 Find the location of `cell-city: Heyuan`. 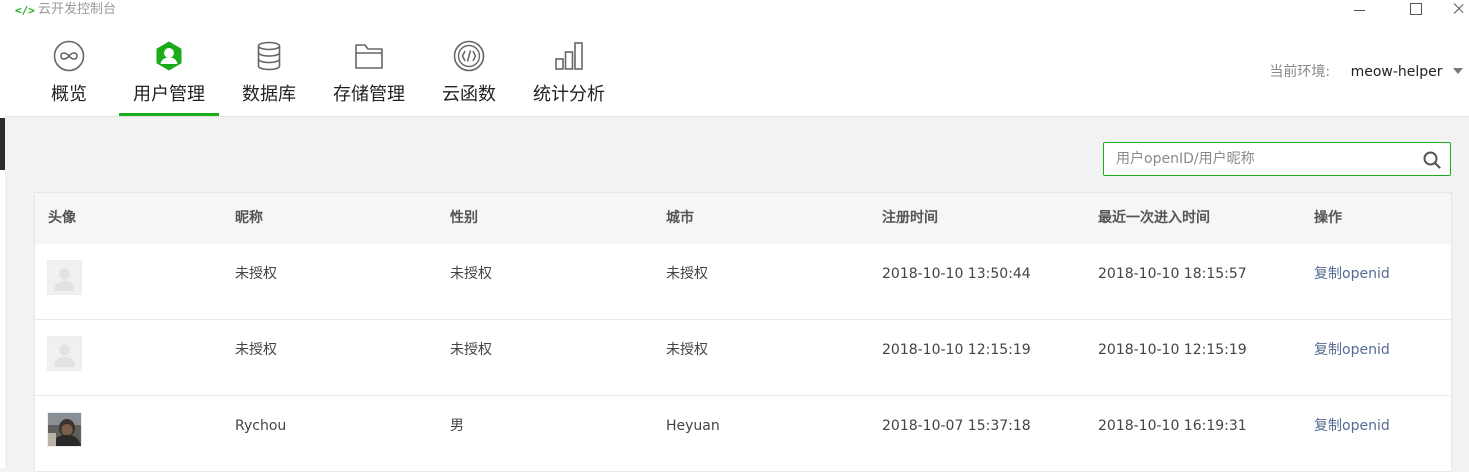

cell-city: Heyuan is located at coordinates (693, 426).